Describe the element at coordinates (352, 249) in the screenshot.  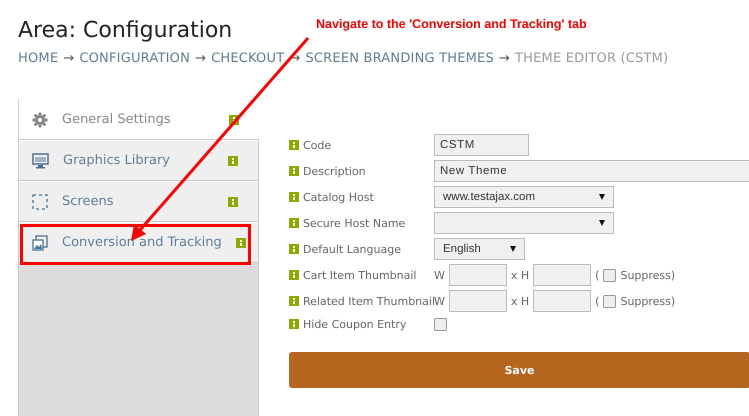
I see `field-label: Default Language` at that location.